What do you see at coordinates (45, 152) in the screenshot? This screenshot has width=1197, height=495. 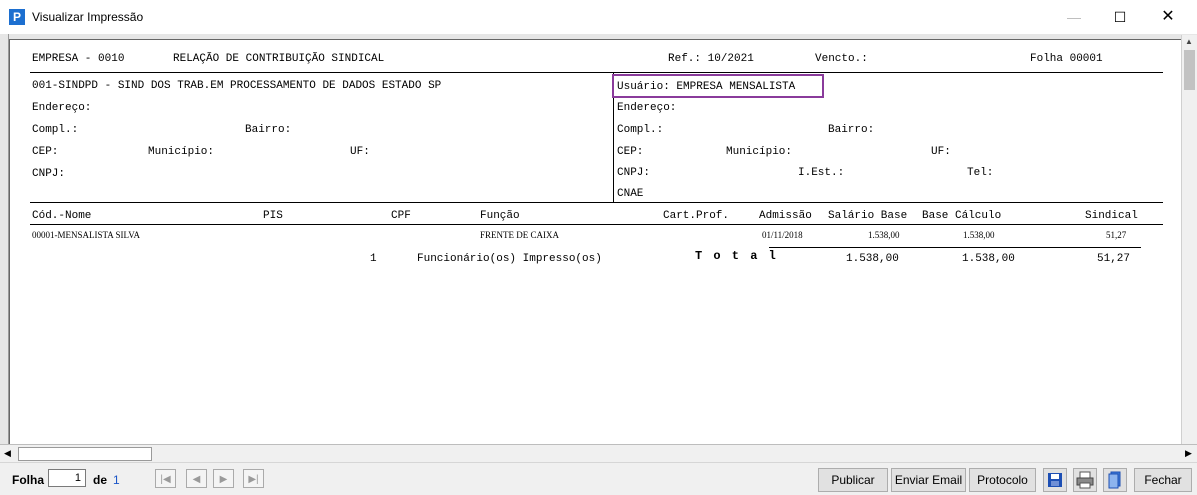 I see `sindicato-cep: CEP:` at bounding box center [45, 152].